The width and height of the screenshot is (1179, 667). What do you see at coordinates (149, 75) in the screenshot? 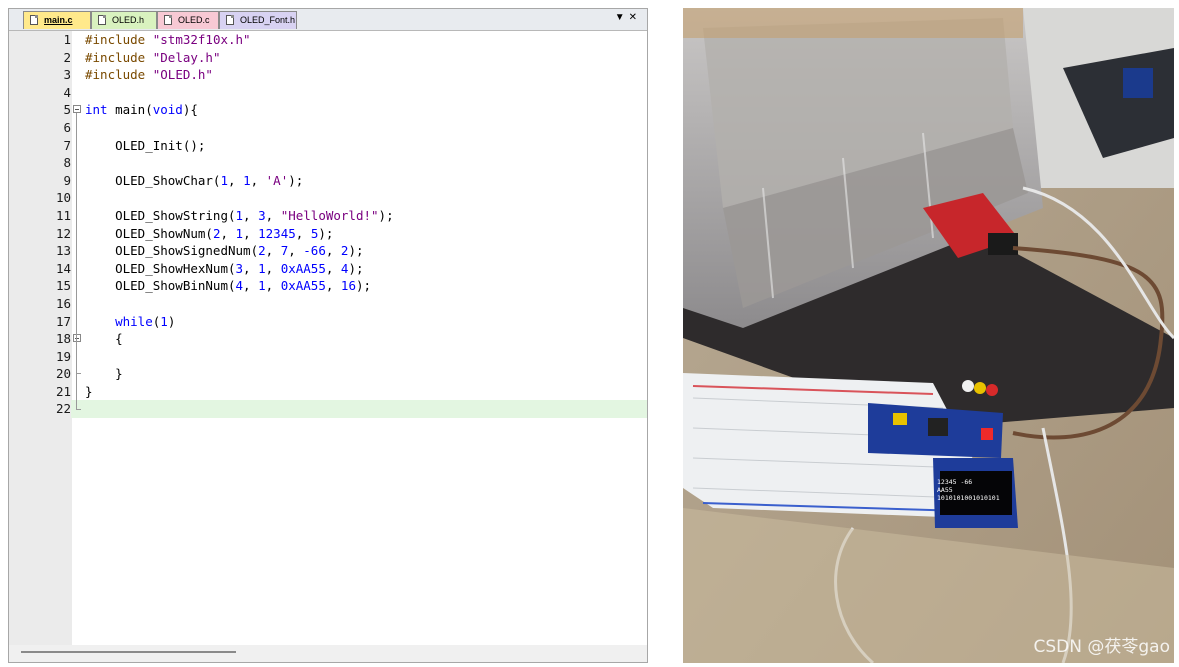
I see `code-text: #include "OLED.h"` at bounding box center [149, 75].